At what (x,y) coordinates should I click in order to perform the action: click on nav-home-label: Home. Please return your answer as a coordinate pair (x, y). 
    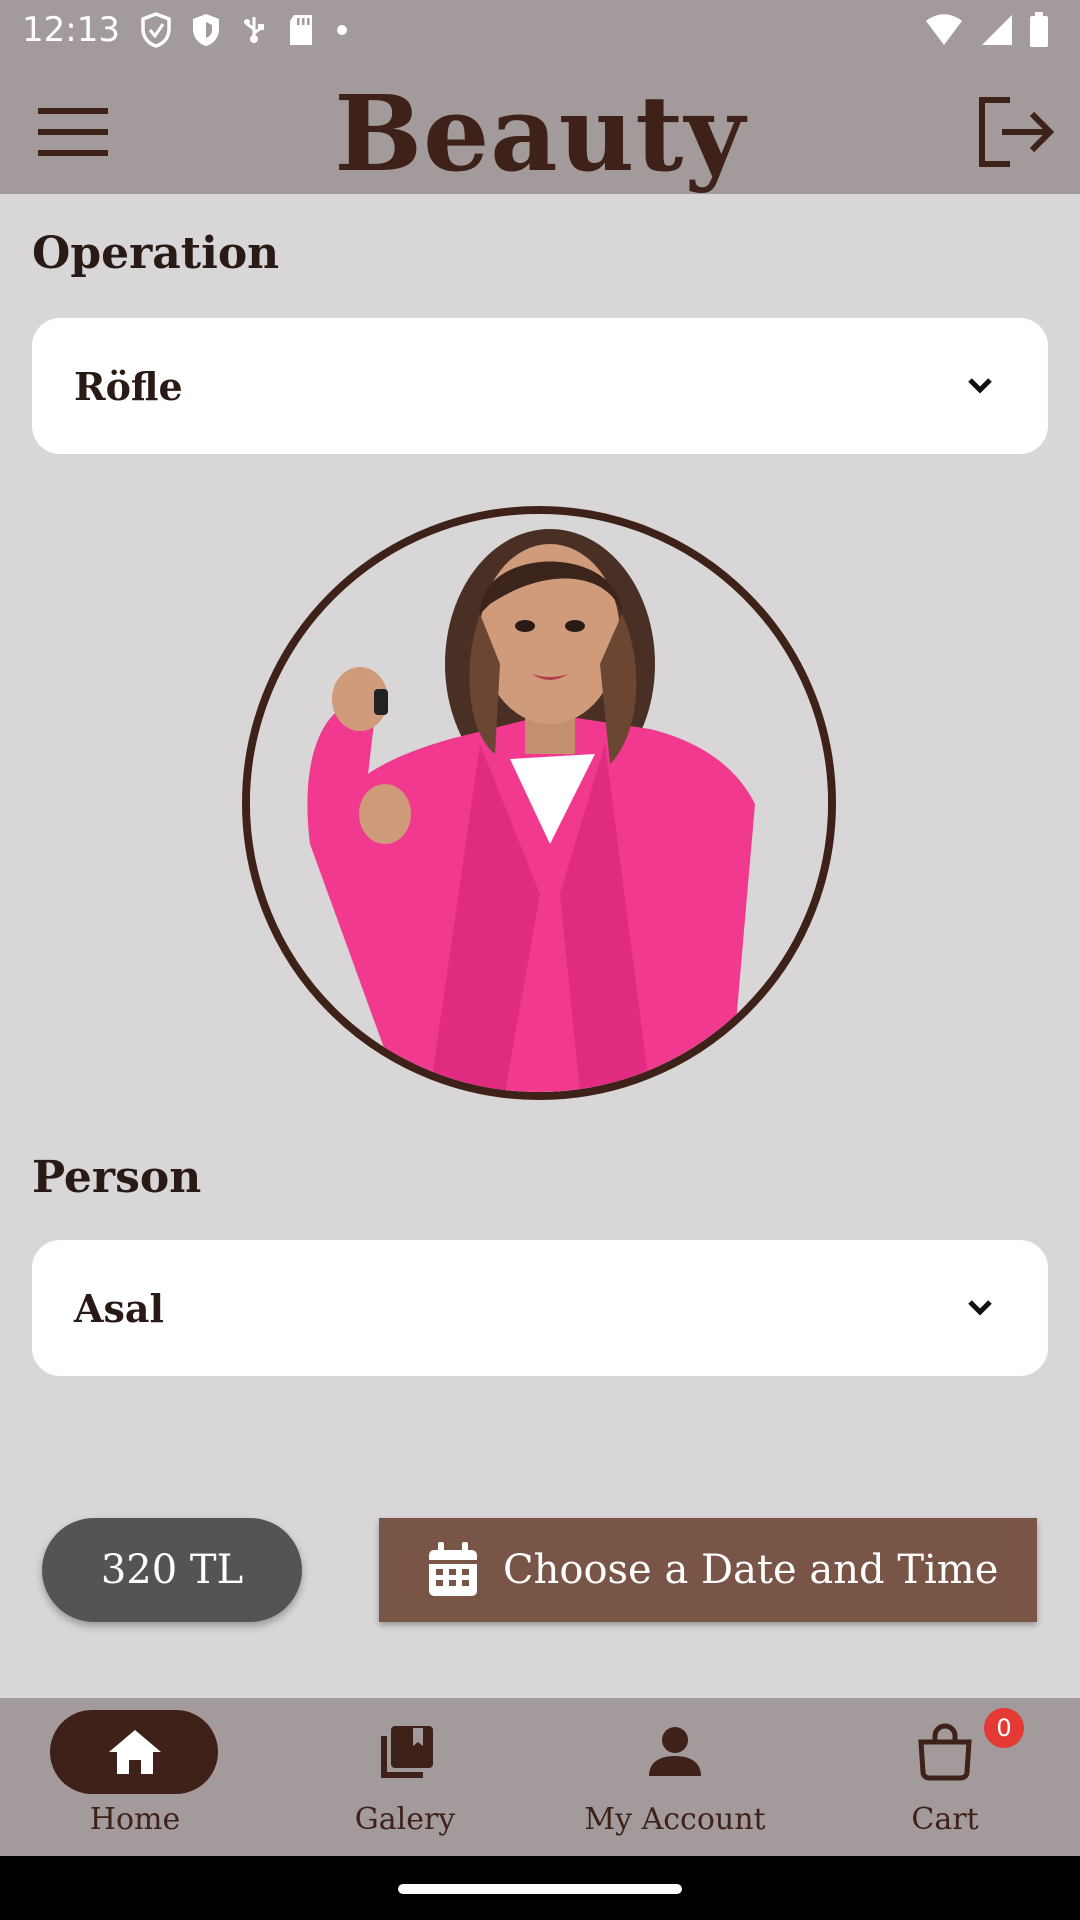
    Looking at the image, I should click on (135, 1819).